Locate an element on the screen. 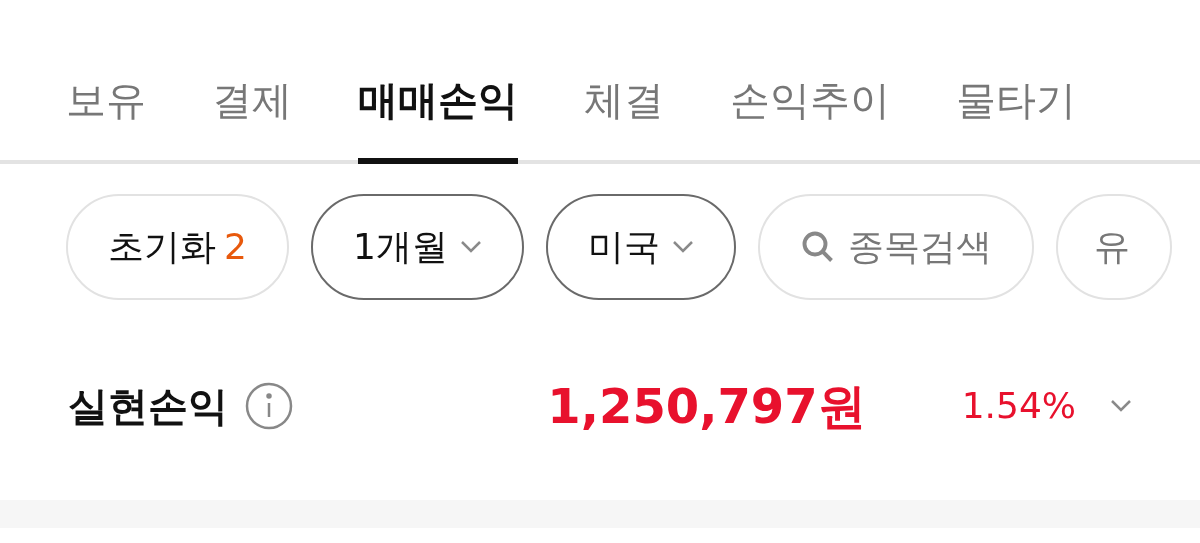 This screenshot has width=1200, height=543. profit-percent: 1.54% is located at coordinates (1018, 406).